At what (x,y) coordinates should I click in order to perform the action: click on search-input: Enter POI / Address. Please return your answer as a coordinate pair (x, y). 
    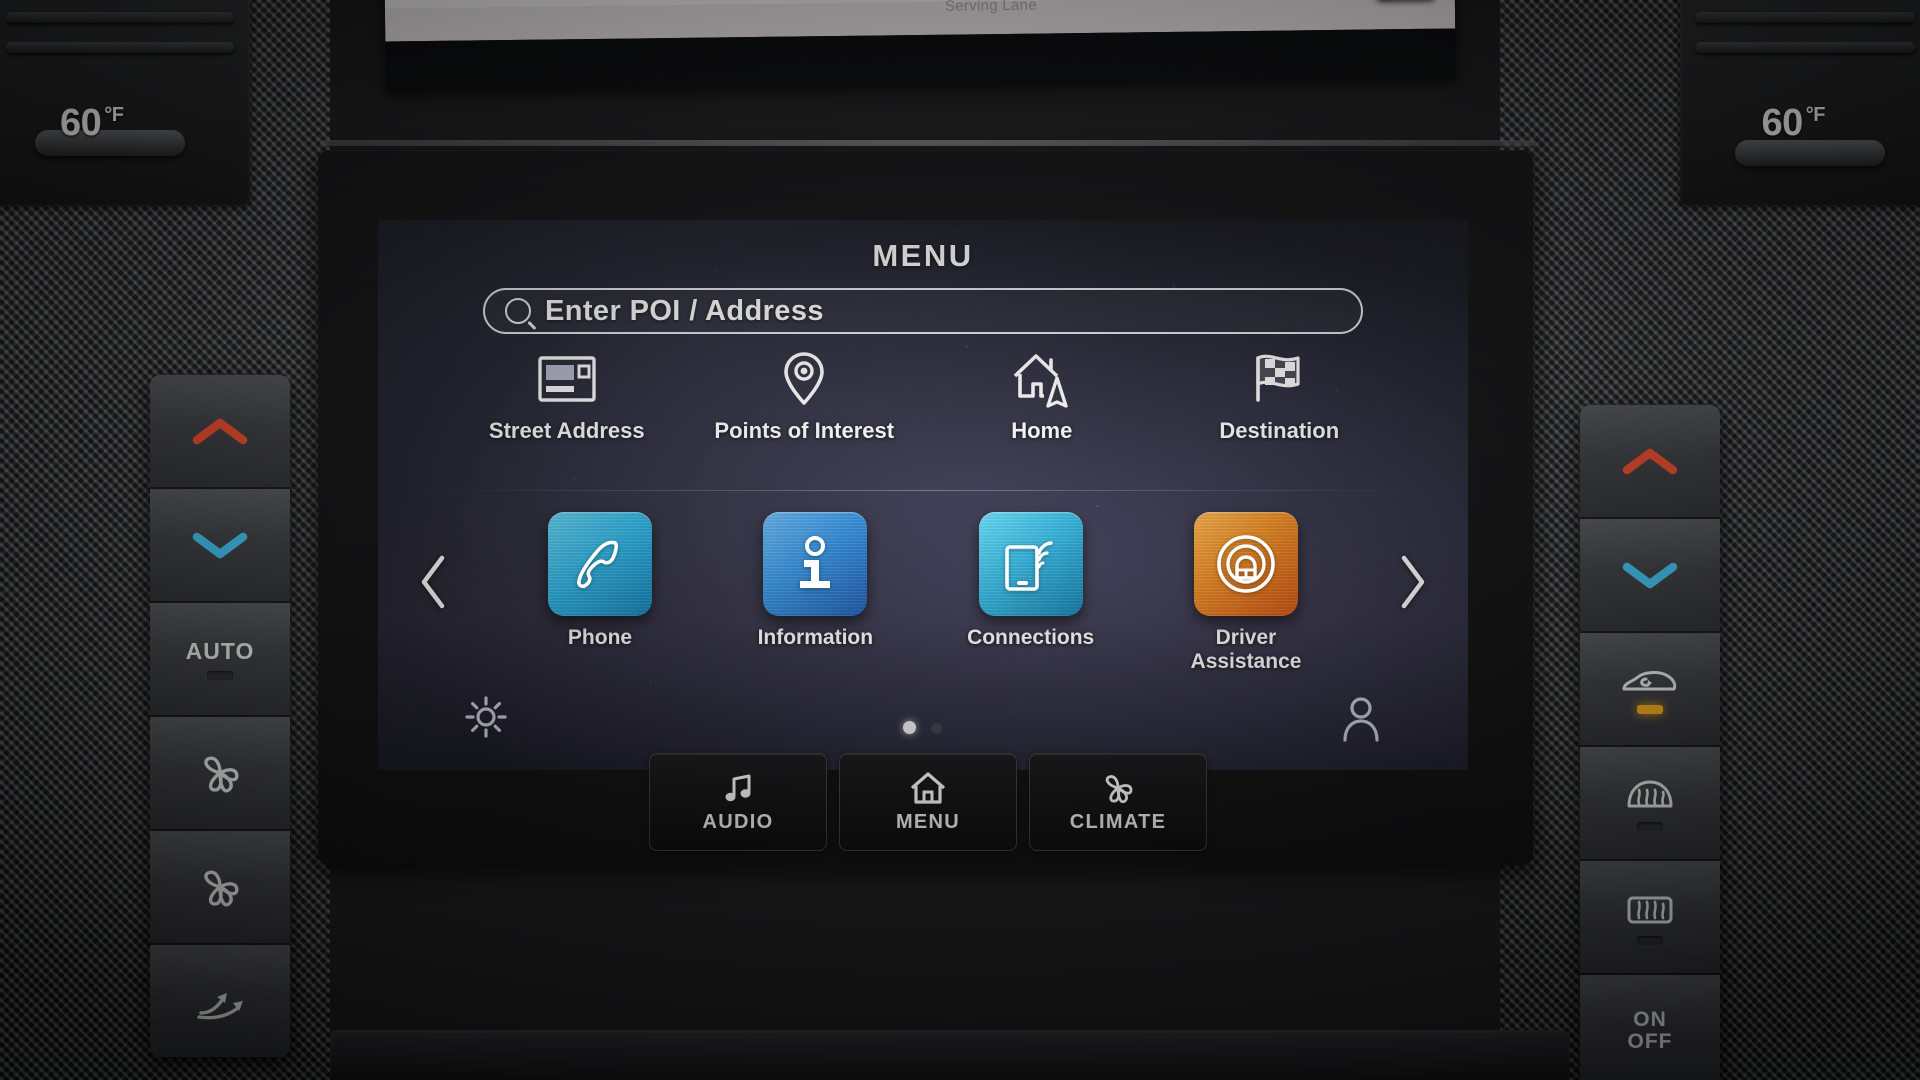
    Looking at the image, I should click on (923, 311).